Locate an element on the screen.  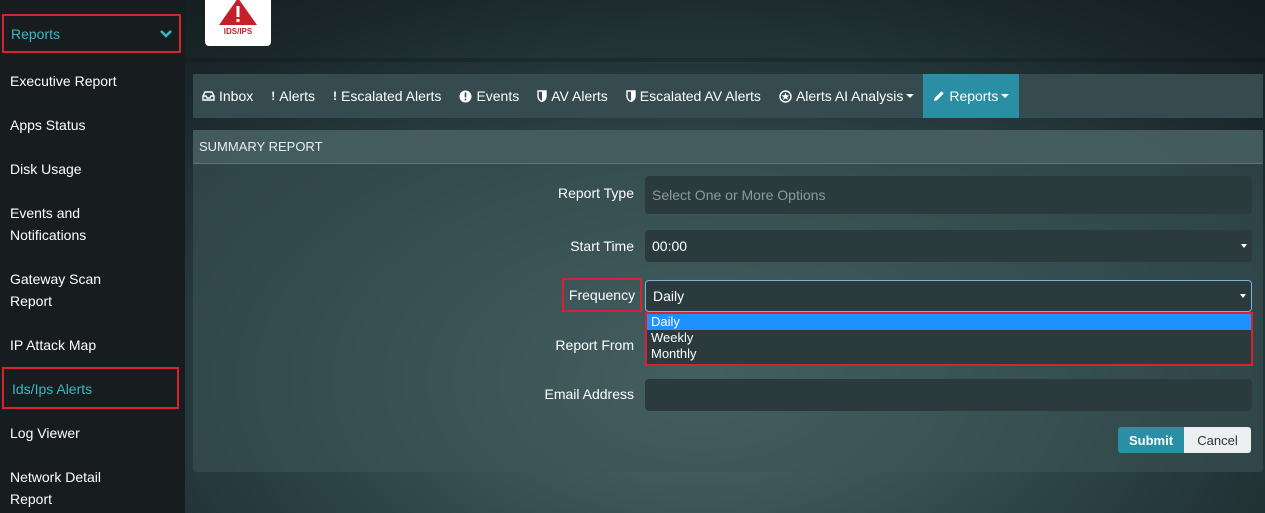
chevron-down-icon is located at coordinates (166, 33).